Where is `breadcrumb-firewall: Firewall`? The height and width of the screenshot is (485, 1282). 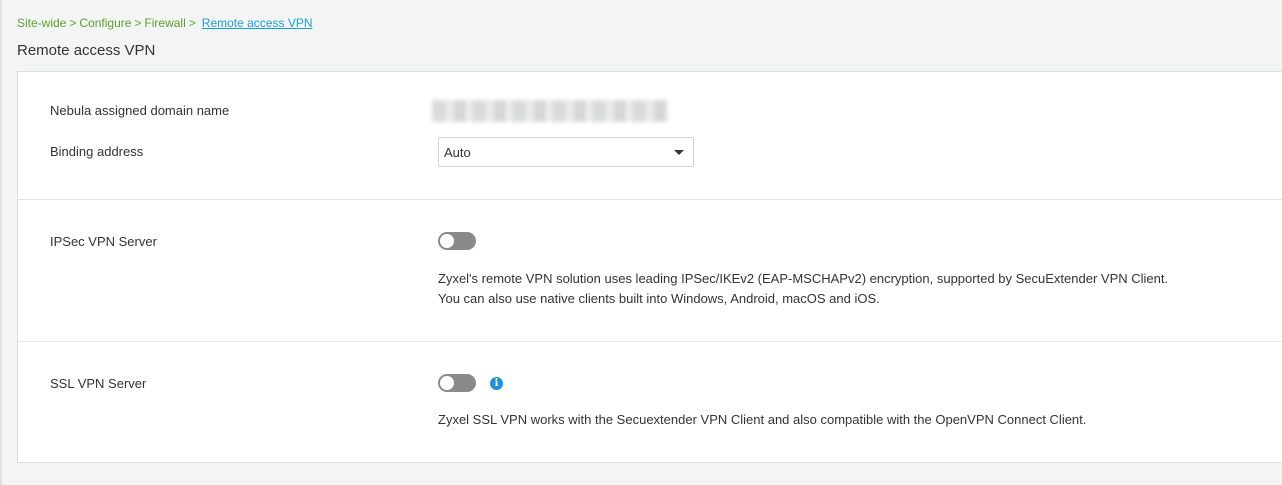
breadcrumb-firewall: Firewall is located at coordinates (164, 23).